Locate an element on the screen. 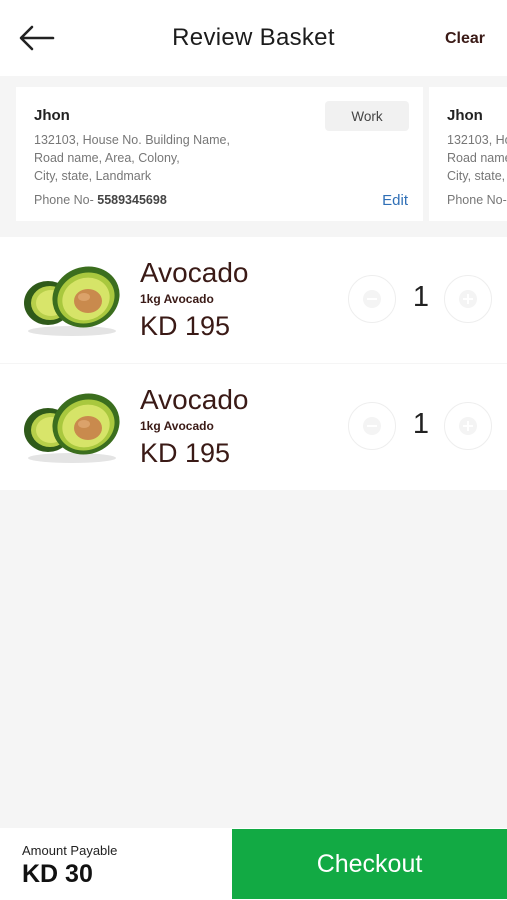 Image resolution: width=507 pixels, height=900 pixels. amount-payable-label: Amount Payable is located at coordinates (70, 850).